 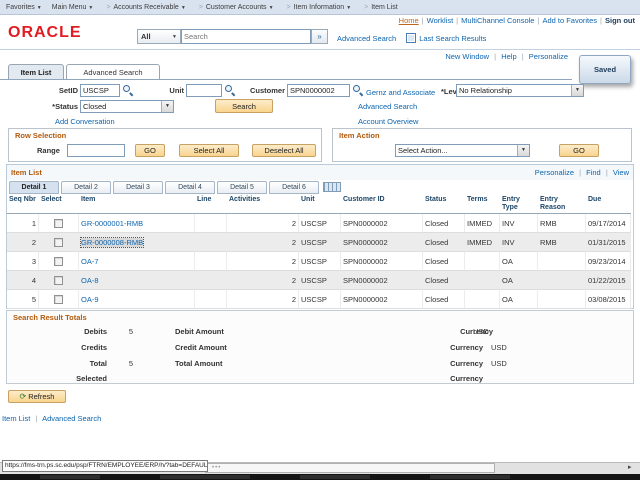 What do you see at coordinates (246, 36) in the screenshot?
I see `global-search-input` at bounding box center [246, 36].